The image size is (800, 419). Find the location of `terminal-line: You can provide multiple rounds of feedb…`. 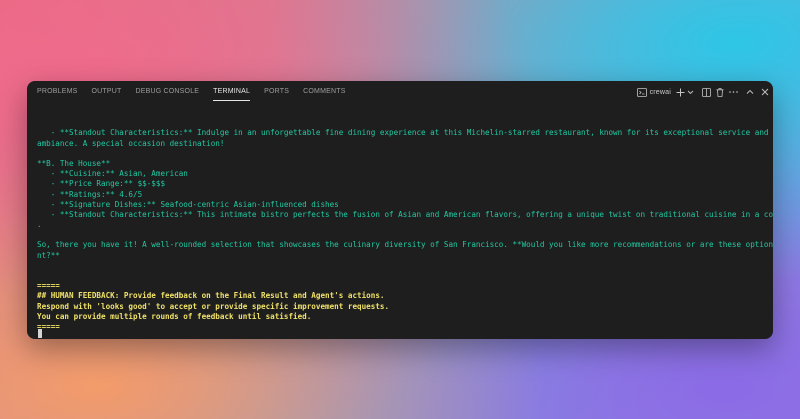

terminal-line: You can provide multiple rounds of feedb… is located at coordinates (174, 316).